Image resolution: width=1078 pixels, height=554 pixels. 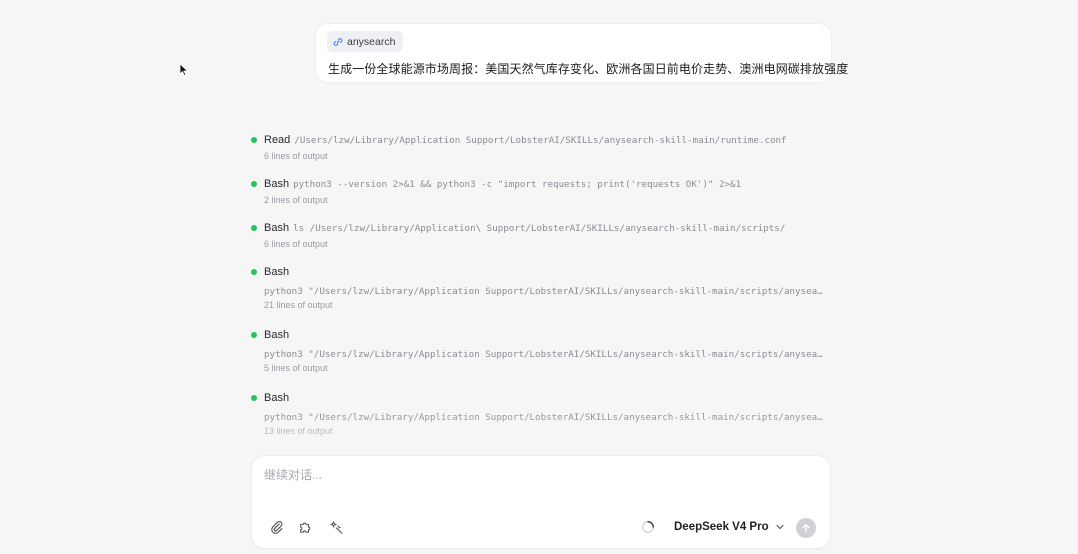 I want to click on model-selector: DeepSeek V4 Pro, so click(x=729, y=527).